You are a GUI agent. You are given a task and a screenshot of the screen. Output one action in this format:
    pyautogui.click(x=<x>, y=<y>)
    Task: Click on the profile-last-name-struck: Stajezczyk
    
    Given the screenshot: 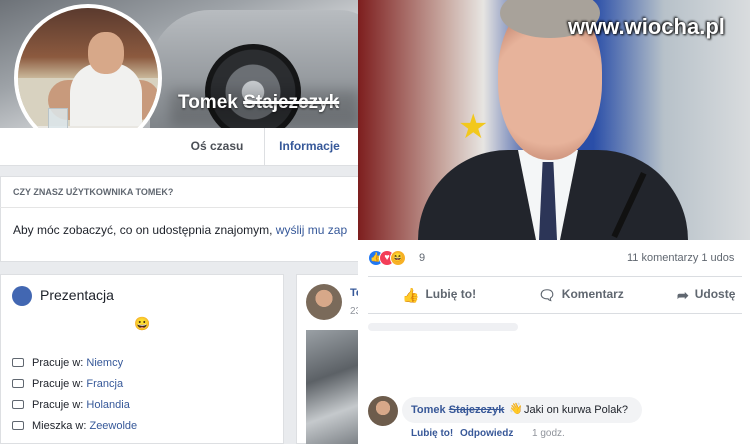 What is the action you would take?
    pyautogui.click(x=291, y=102)
    